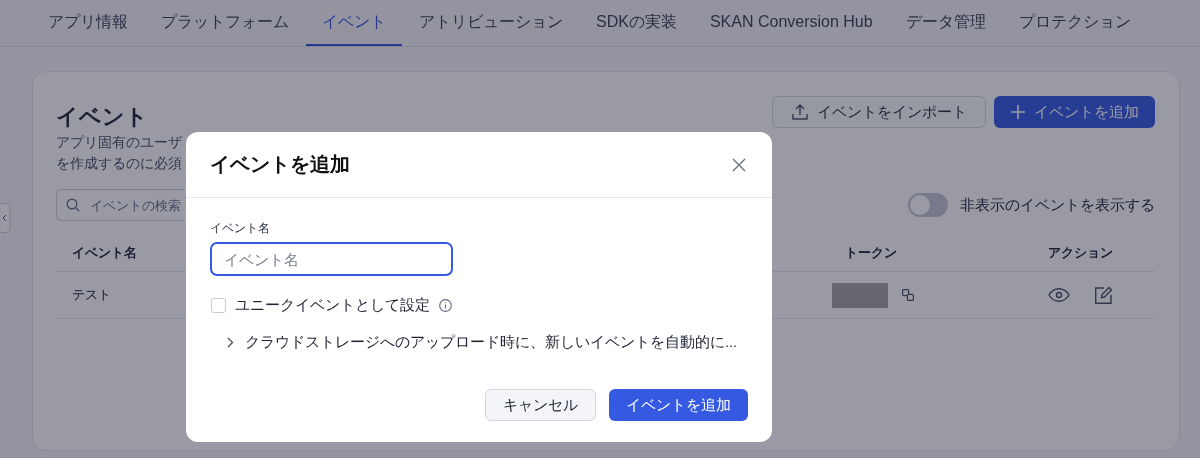 The image size is (1200, 458). I want to click on redacted-token, so click(860, 295).